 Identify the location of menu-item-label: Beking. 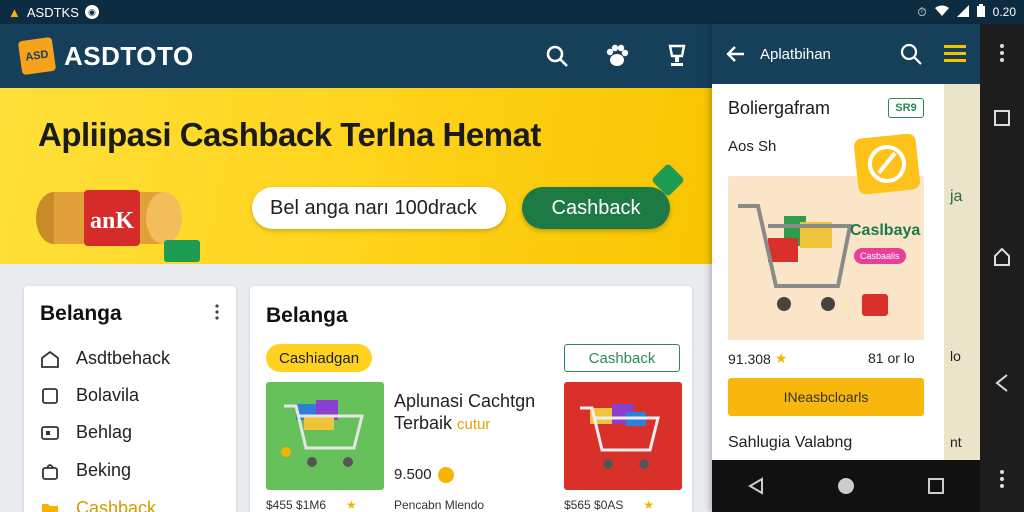
(104, 470).